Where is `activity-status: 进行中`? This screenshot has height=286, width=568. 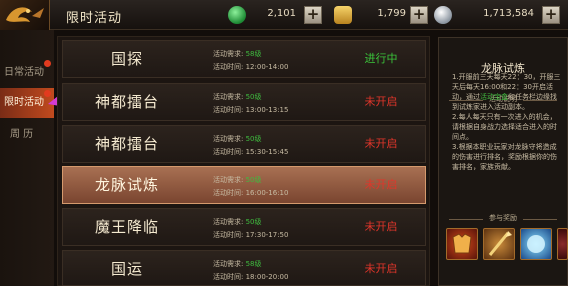
activity-status: 进行中 is located at coordinates (381, 58).